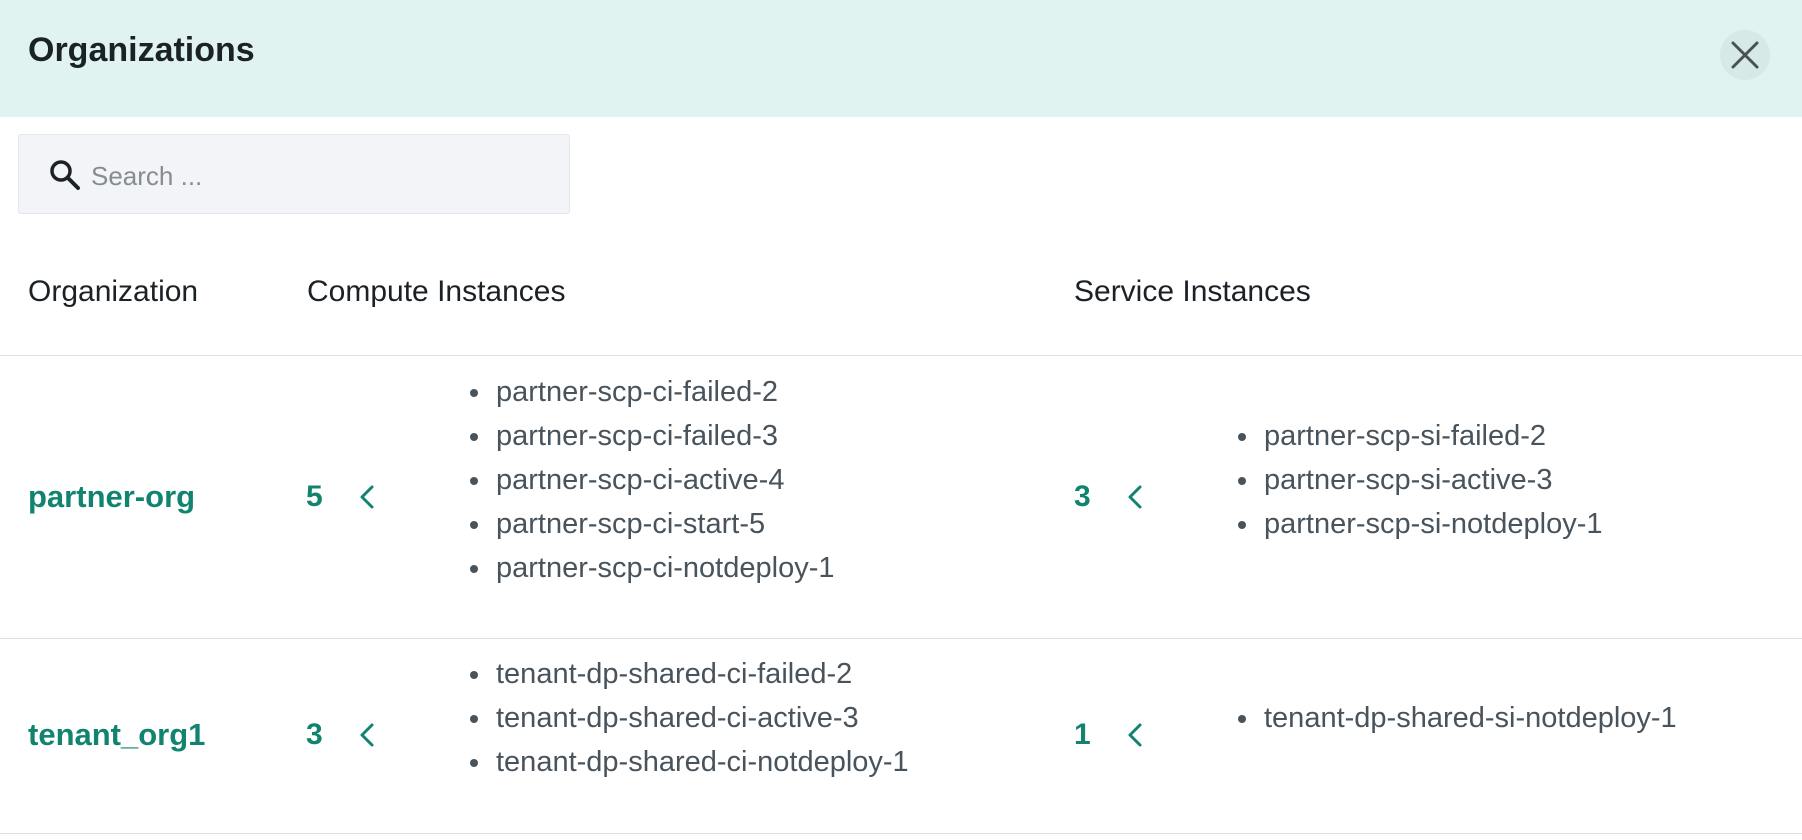  Describe the element at coordinates (116, 735) in the screenshot. I see `org-link: tenant_org1` at that location.